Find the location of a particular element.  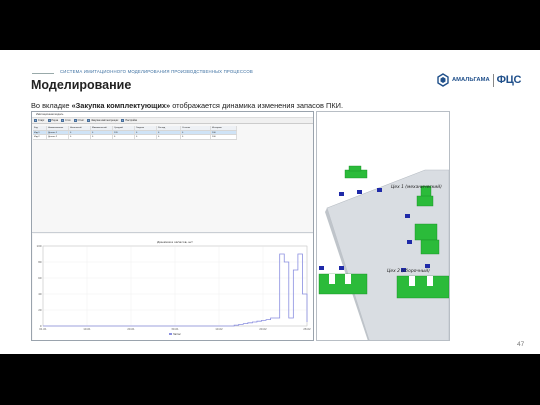

logo-brand-text: АМАЛЬГАМА is located at coordinates (471, 80).